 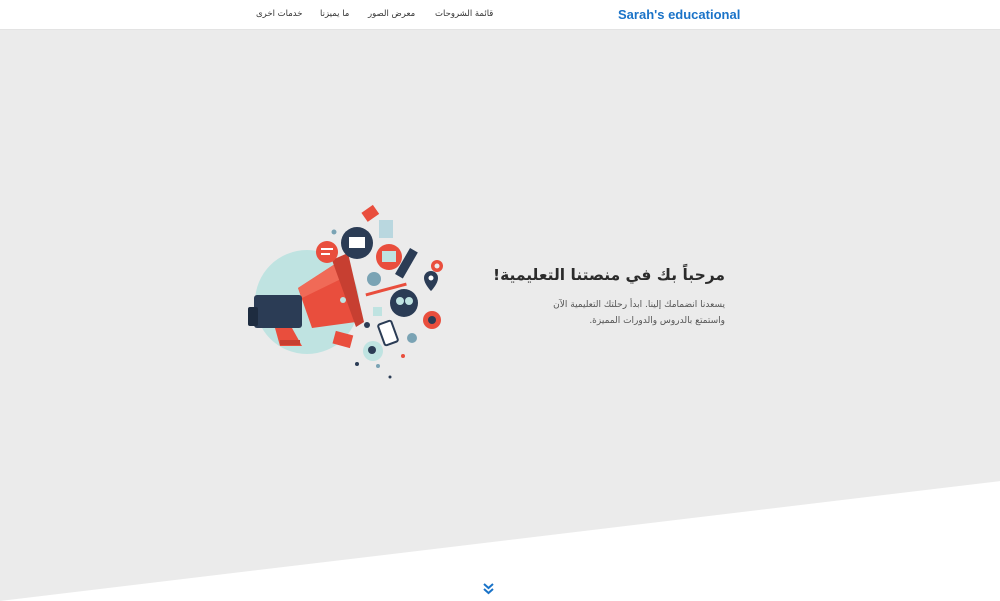 What do you see at coordinates (431, 281) in the screenshot?
I see `map-pin-icon` at bounding box center [431, 281].